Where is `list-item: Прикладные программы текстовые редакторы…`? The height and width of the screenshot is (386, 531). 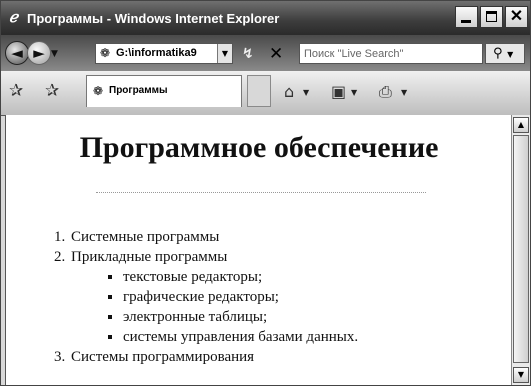 list-item: Прикладные программы текстовые редакторы… is located at coordinates (213, 297).